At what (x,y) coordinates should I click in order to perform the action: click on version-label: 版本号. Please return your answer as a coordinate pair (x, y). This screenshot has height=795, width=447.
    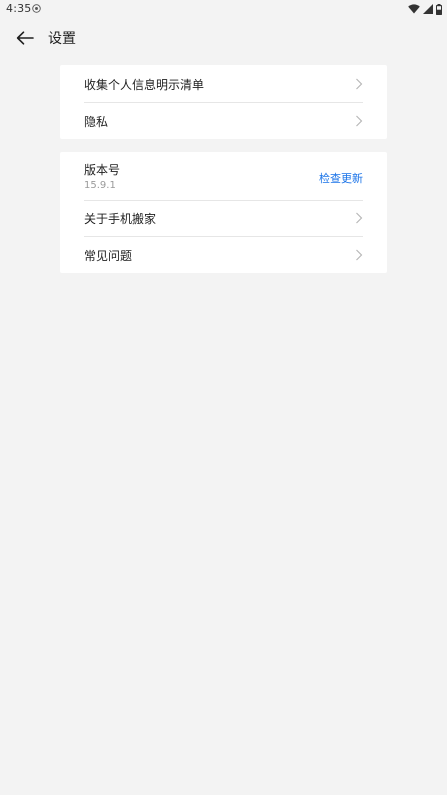
    Looking at the image, I should click on (102, 170).